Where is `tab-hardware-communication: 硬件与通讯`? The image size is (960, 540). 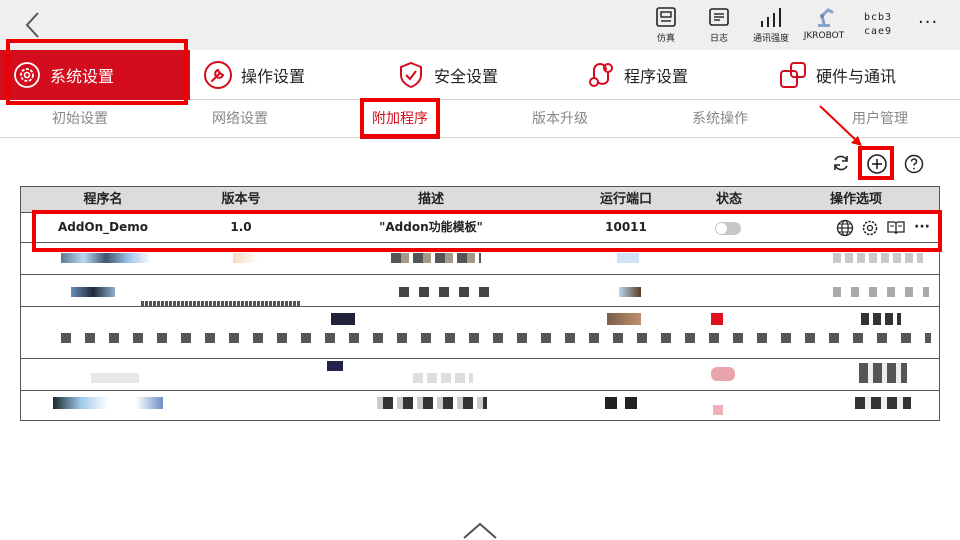 tab-hardware-communication: 硬件与通讯 is located at coordinates (837, 75).